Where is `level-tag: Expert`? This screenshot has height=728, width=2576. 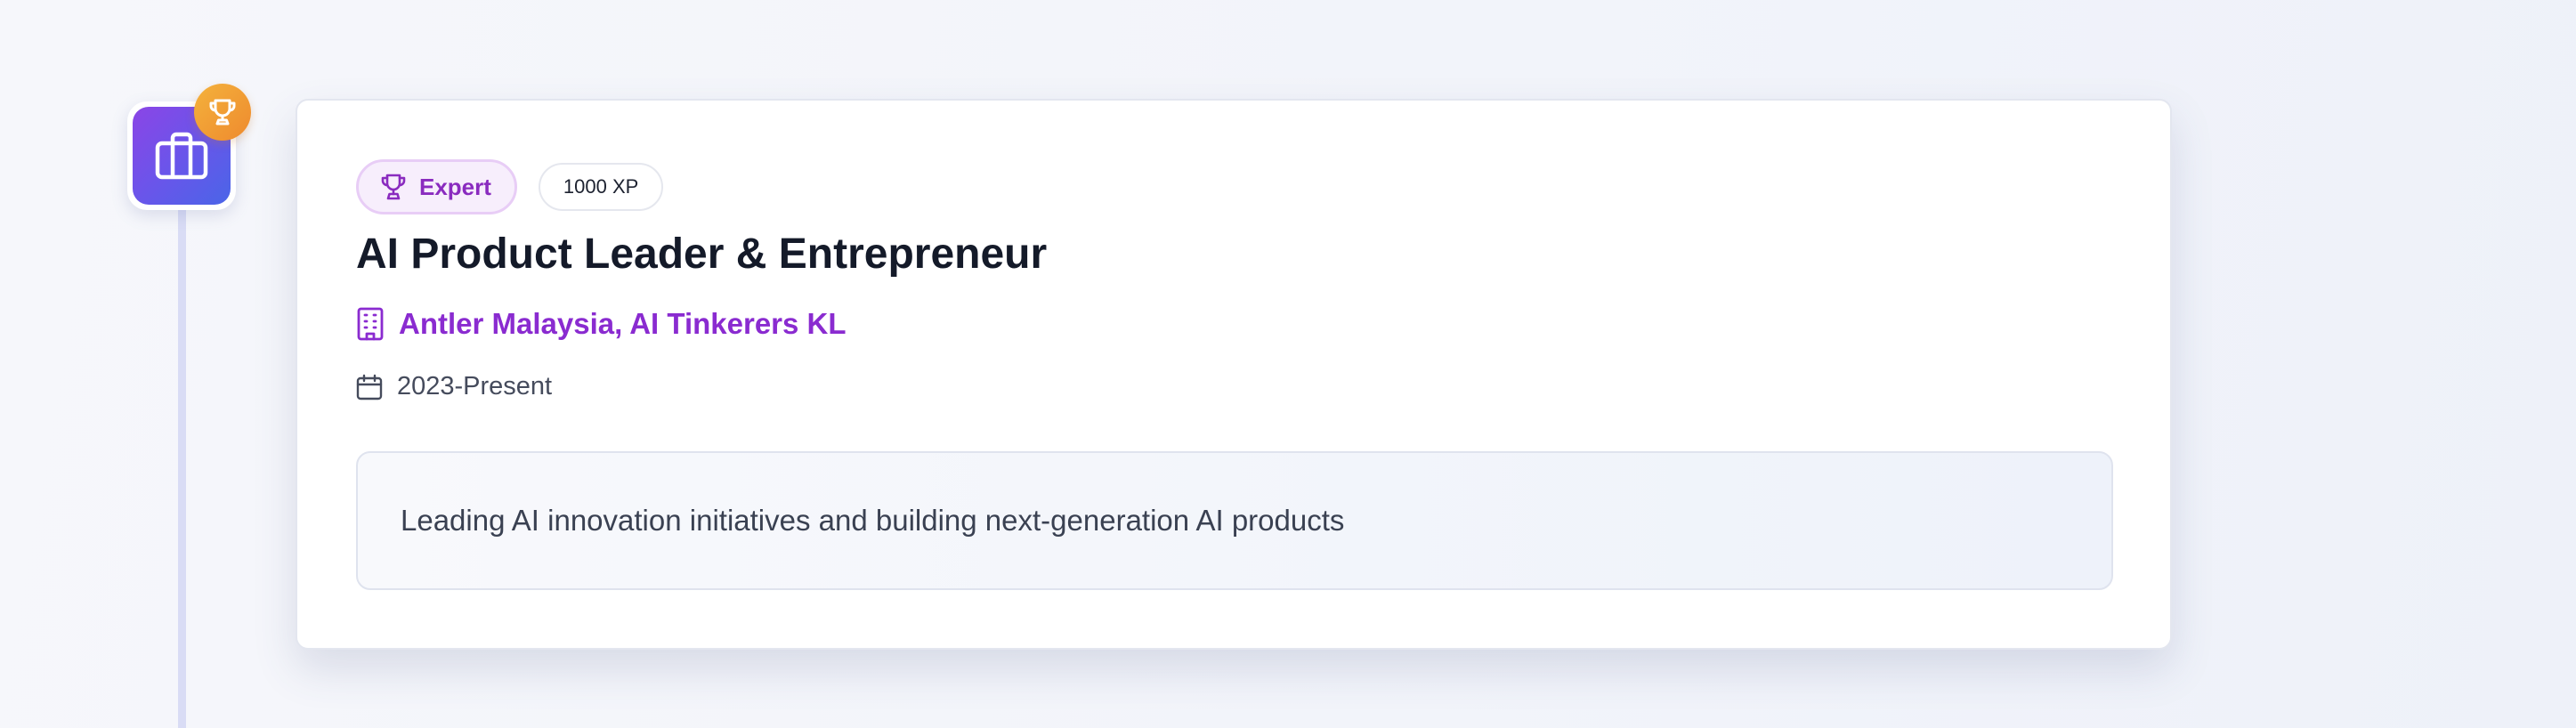
level-tag: Expert is located at coordinates (437, 186).